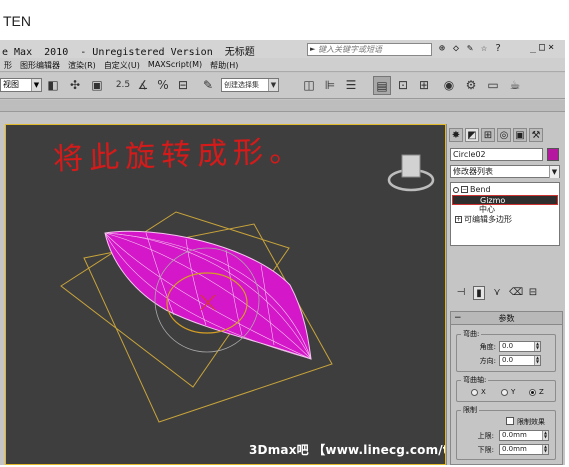  What do you see at coordinates (163, 85) in the screenshot?
I see `percent-snap-icon: %` at bounding box center [163, 85].